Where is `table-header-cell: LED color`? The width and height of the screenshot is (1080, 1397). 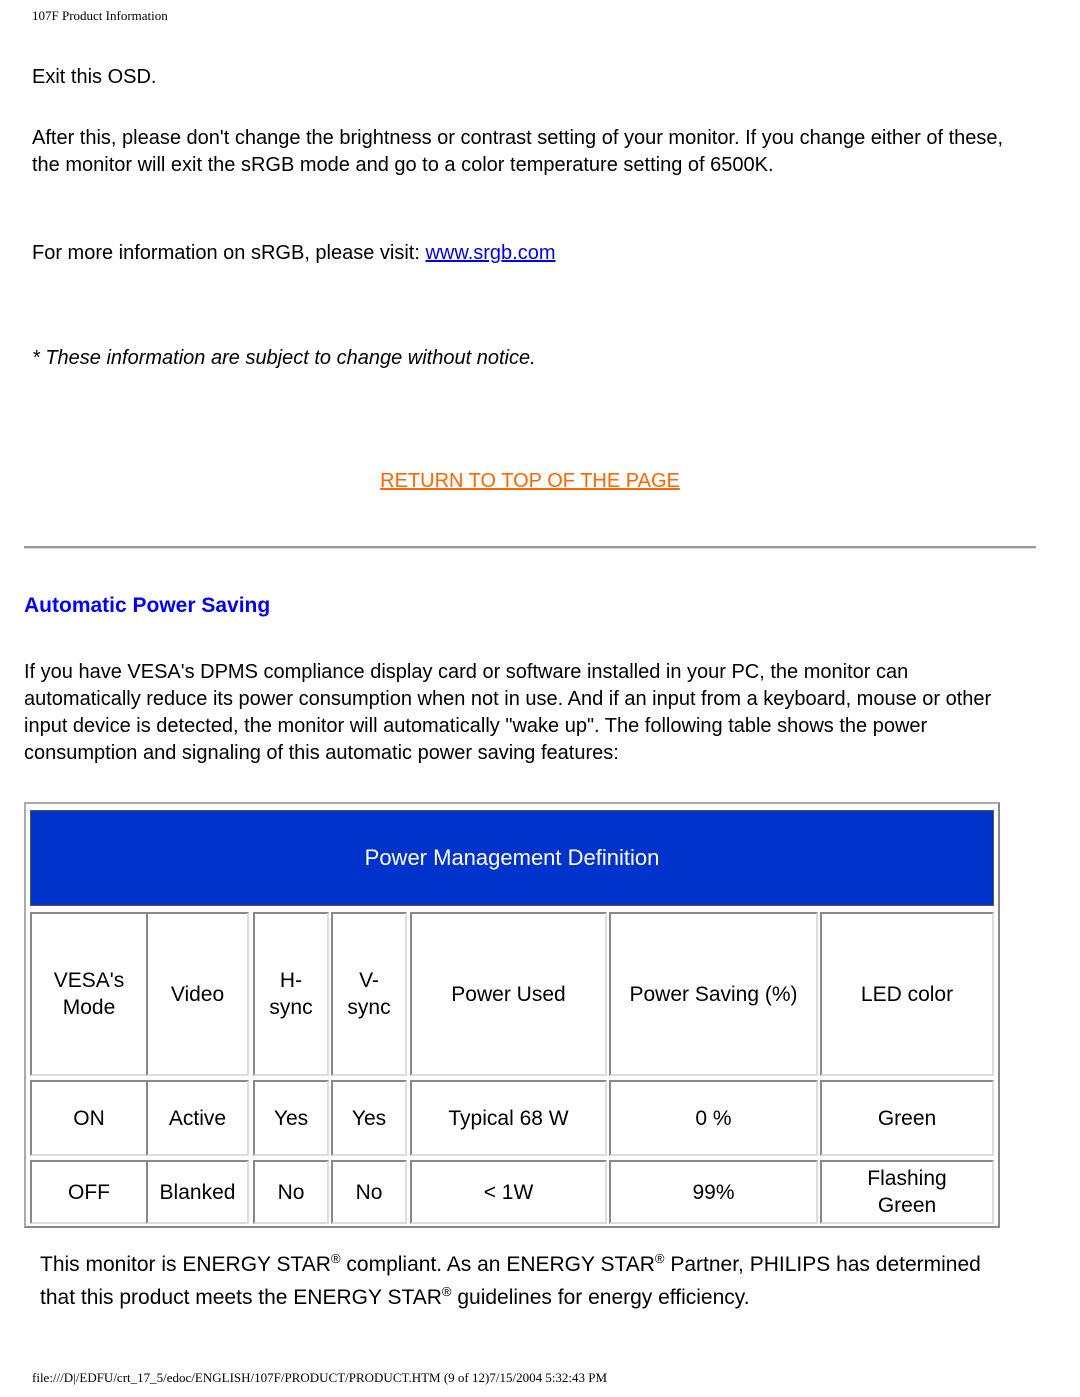
table-header-cell: LED color is located at coordinates (907, 994).